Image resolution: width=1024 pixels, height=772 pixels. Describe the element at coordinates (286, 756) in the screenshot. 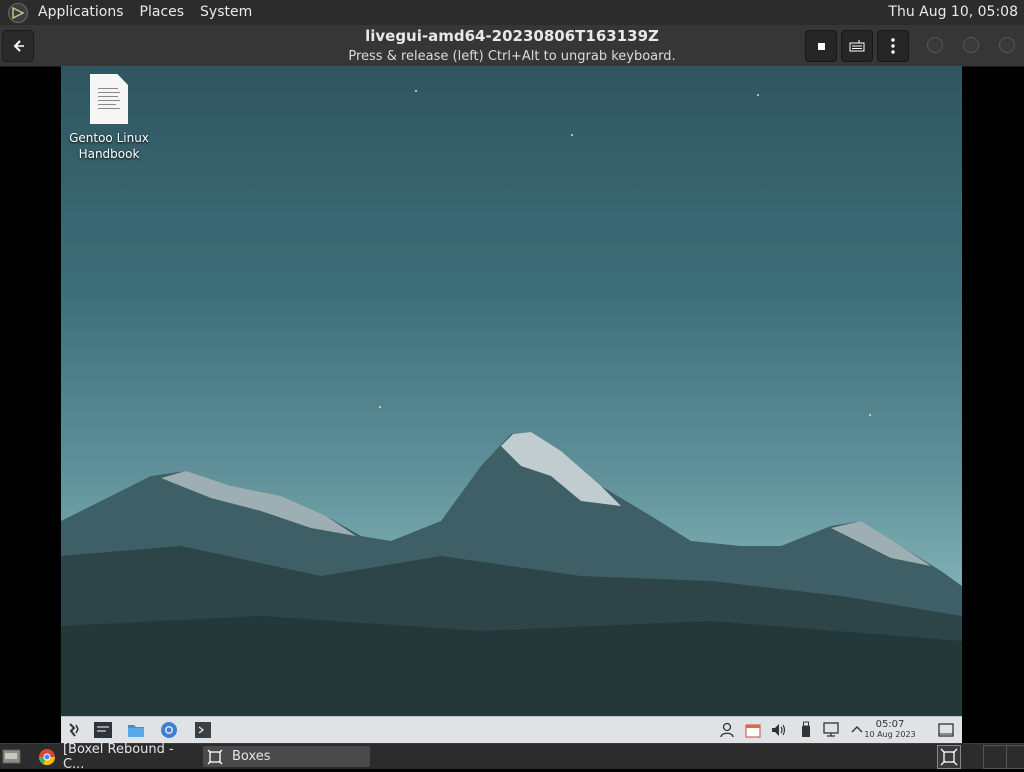

I see `task-boxes: Boxes` at that location.